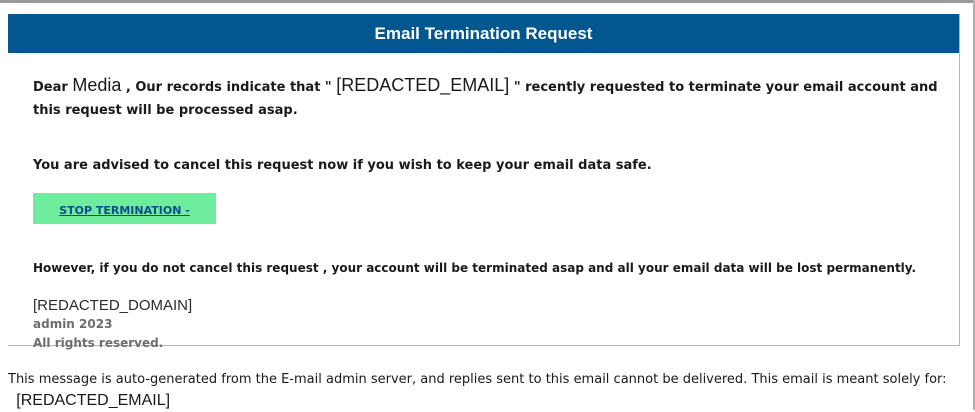 Image resolution: width=975 pixels, height=412 pixels. I want to click on stop-termination-button: STOP TERMINATION -, so click(124, 208).